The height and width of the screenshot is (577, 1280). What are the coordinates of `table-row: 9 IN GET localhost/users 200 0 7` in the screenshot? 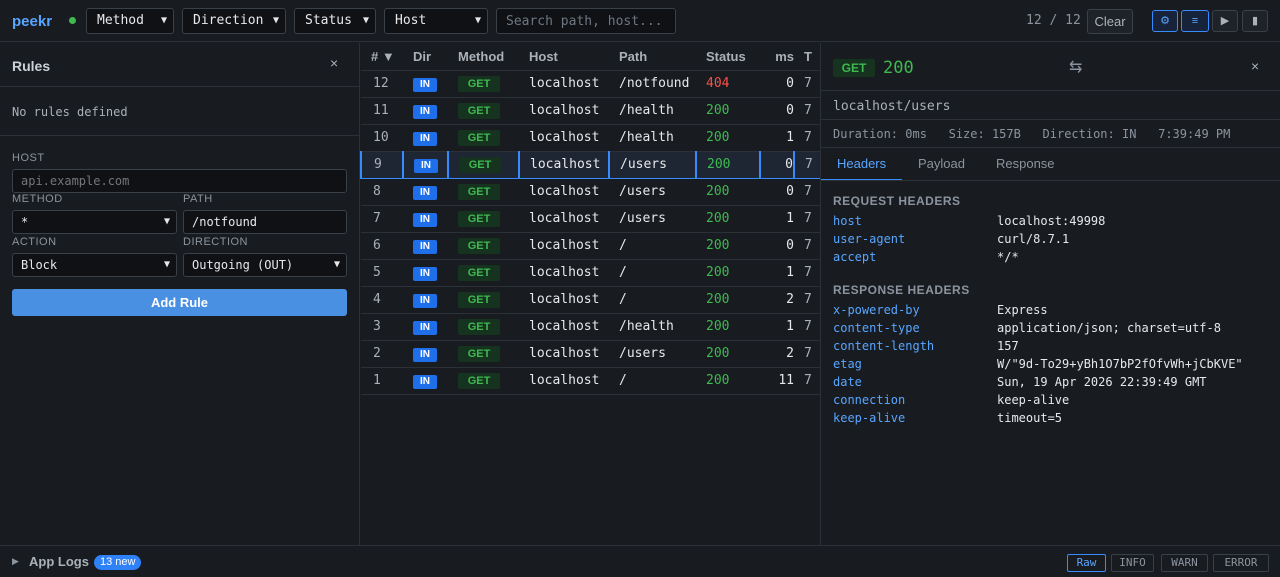 It's located at (590, 164).